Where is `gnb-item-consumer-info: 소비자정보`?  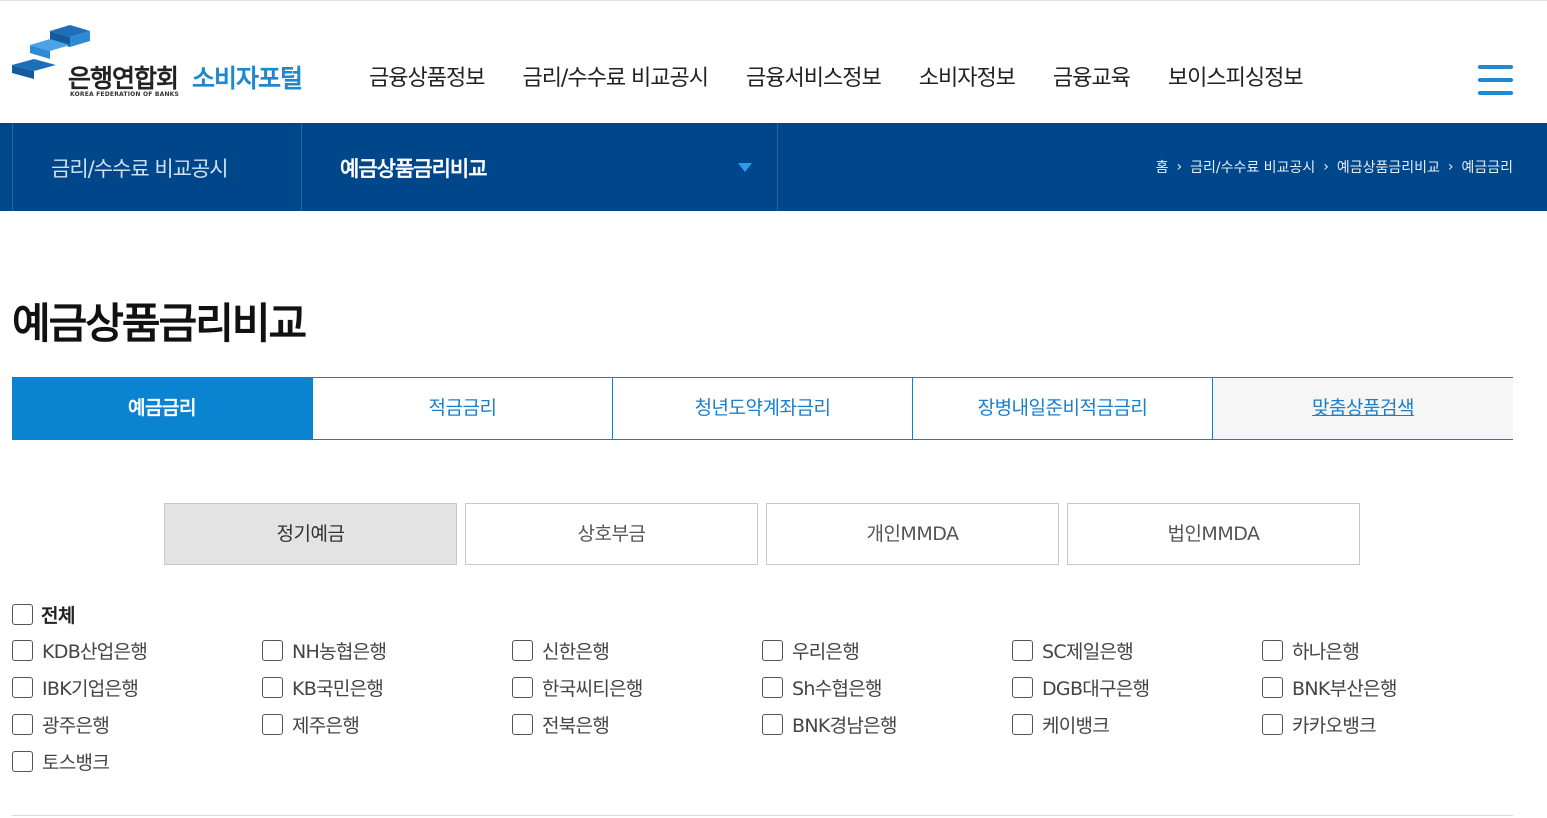 gnb-item-consumer-info: 소비자정보 is located at coordinates (967, 79).